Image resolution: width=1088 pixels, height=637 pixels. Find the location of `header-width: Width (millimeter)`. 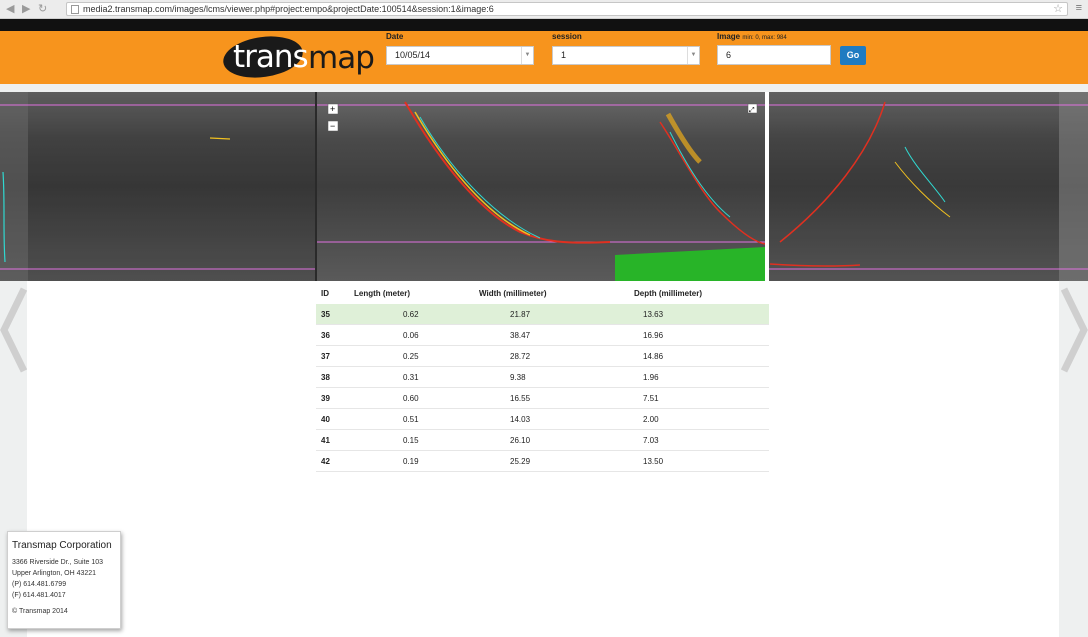

header-width: Width (millimeter) is located at coordinates (513, 293).